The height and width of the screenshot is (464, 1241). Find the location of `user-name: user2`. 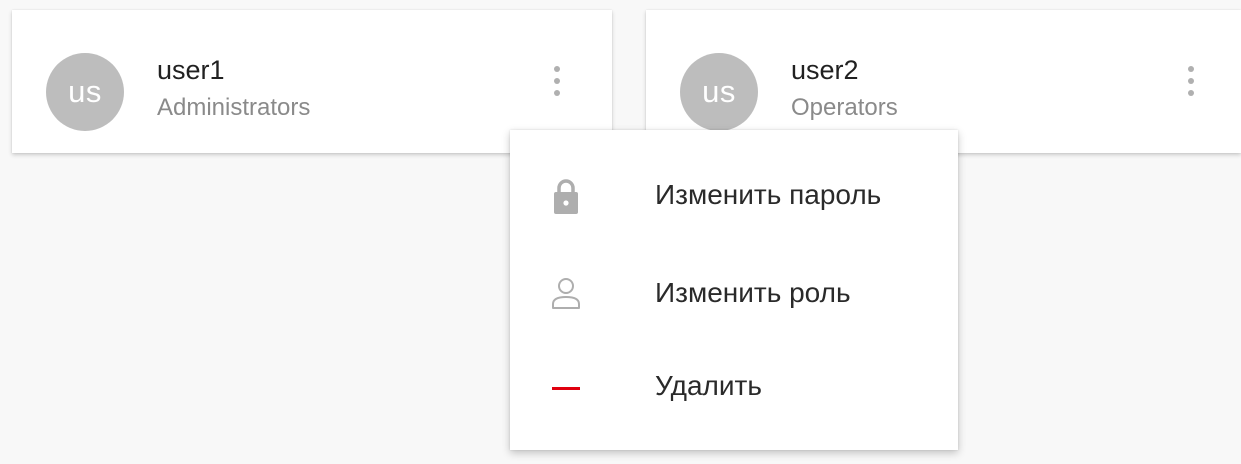

user-name: user2 is located at coordinates (825, 70).